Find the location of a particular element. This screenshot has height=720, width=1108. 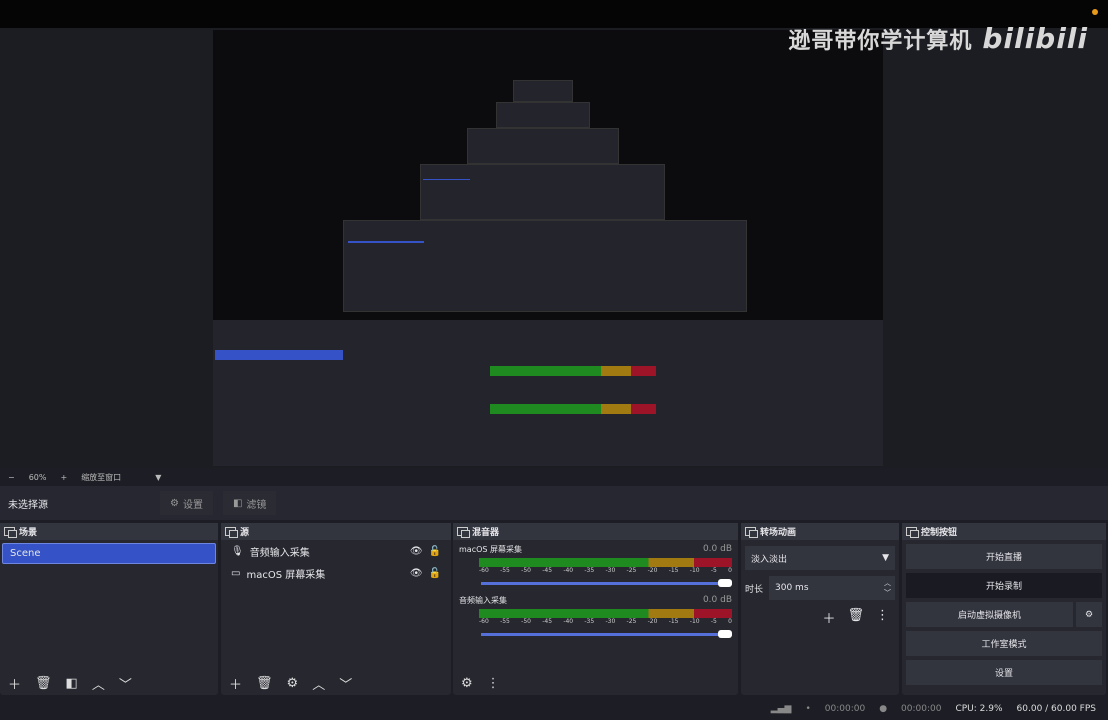

settings-button: 设置 is located at coordinates (1004, 672).